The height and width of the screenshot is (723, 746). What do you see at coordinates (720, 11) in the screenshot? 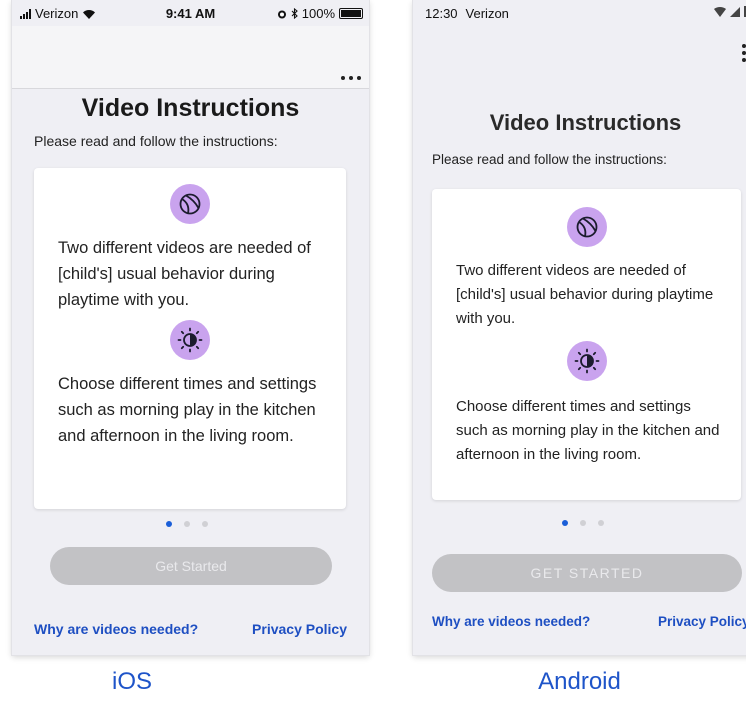
I see `wifi-icon` at bounding box center [720, 11].